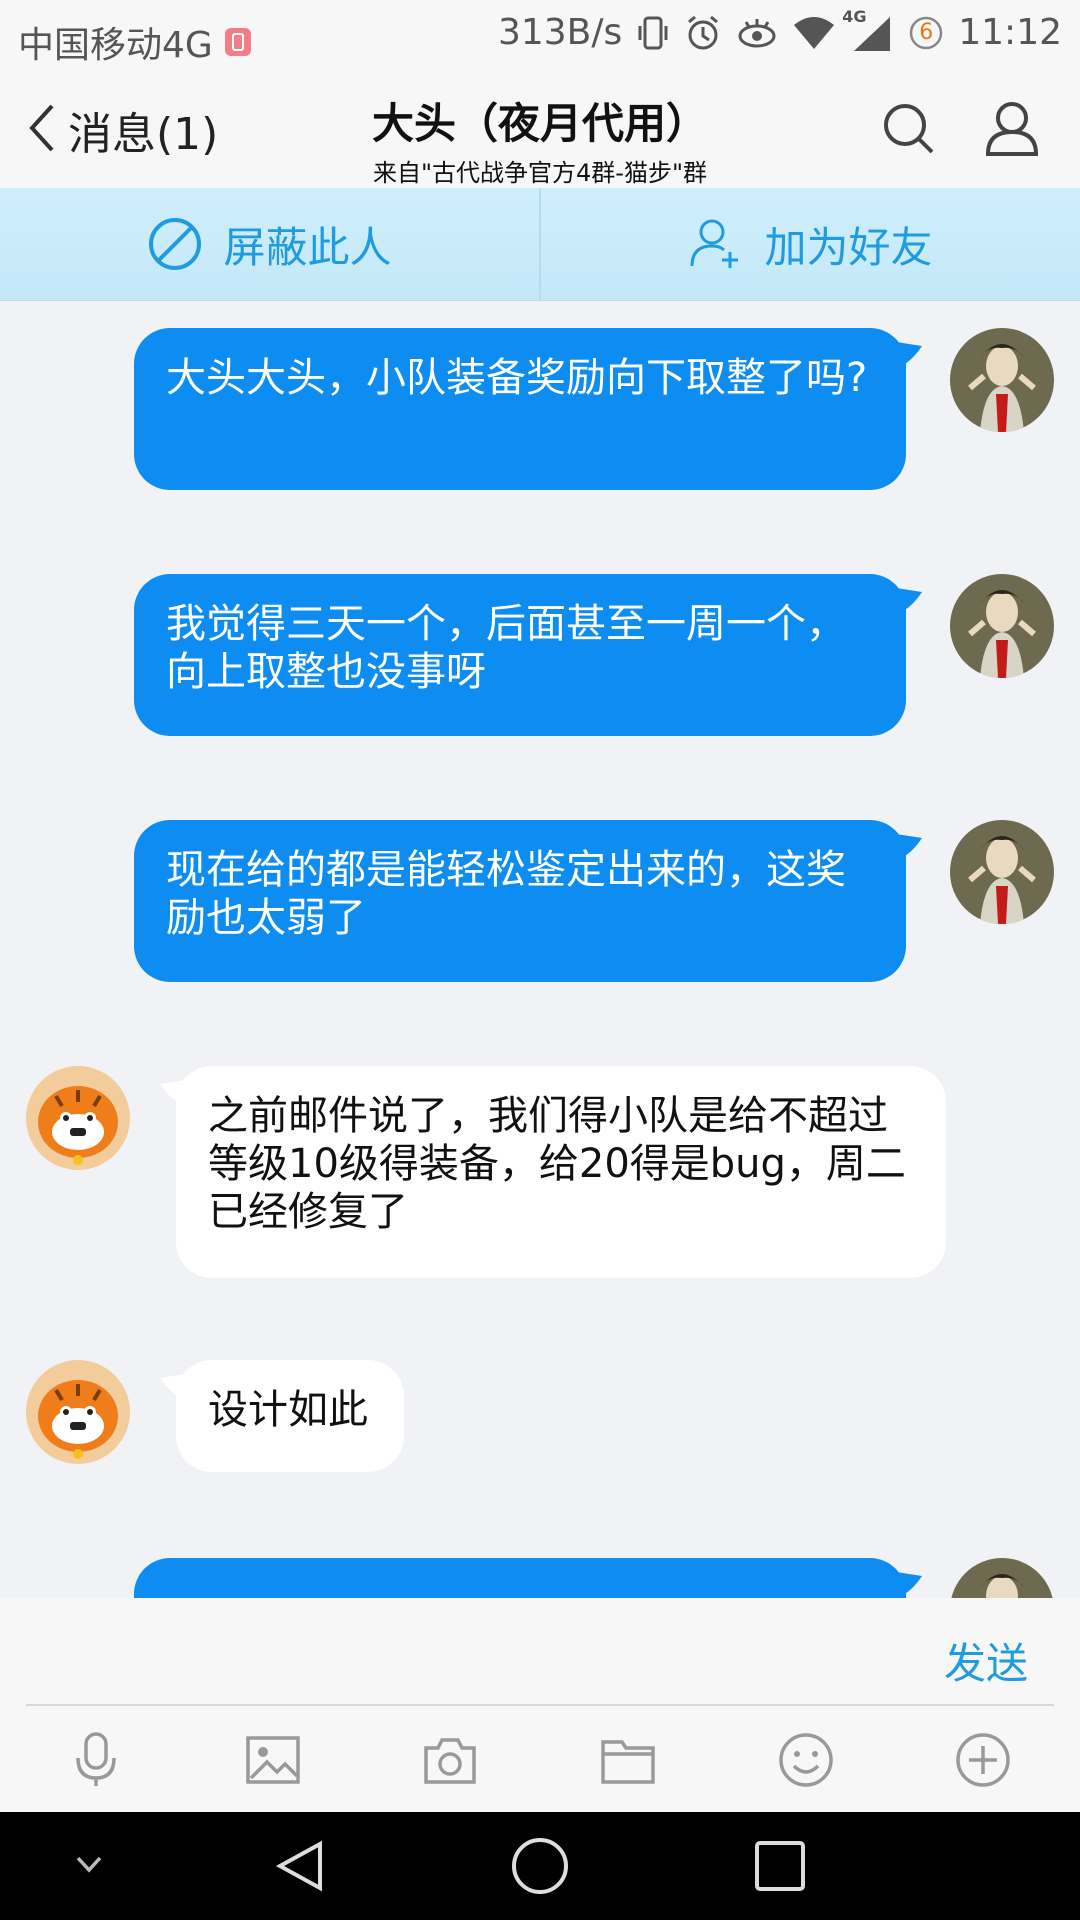 This screenshot has width=1080, height=1920. I want to click on nav-back-button, so click(300, 1868).